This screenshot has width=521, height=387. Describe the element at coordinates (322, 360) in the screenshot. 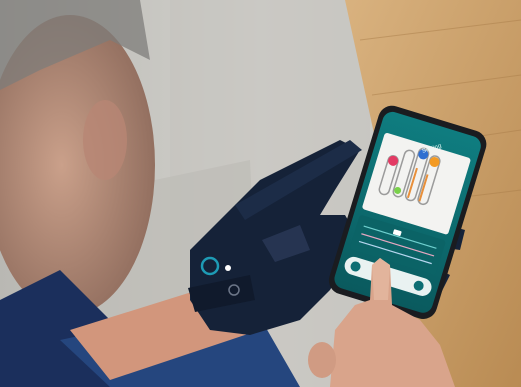

I see `thumb` at that location.